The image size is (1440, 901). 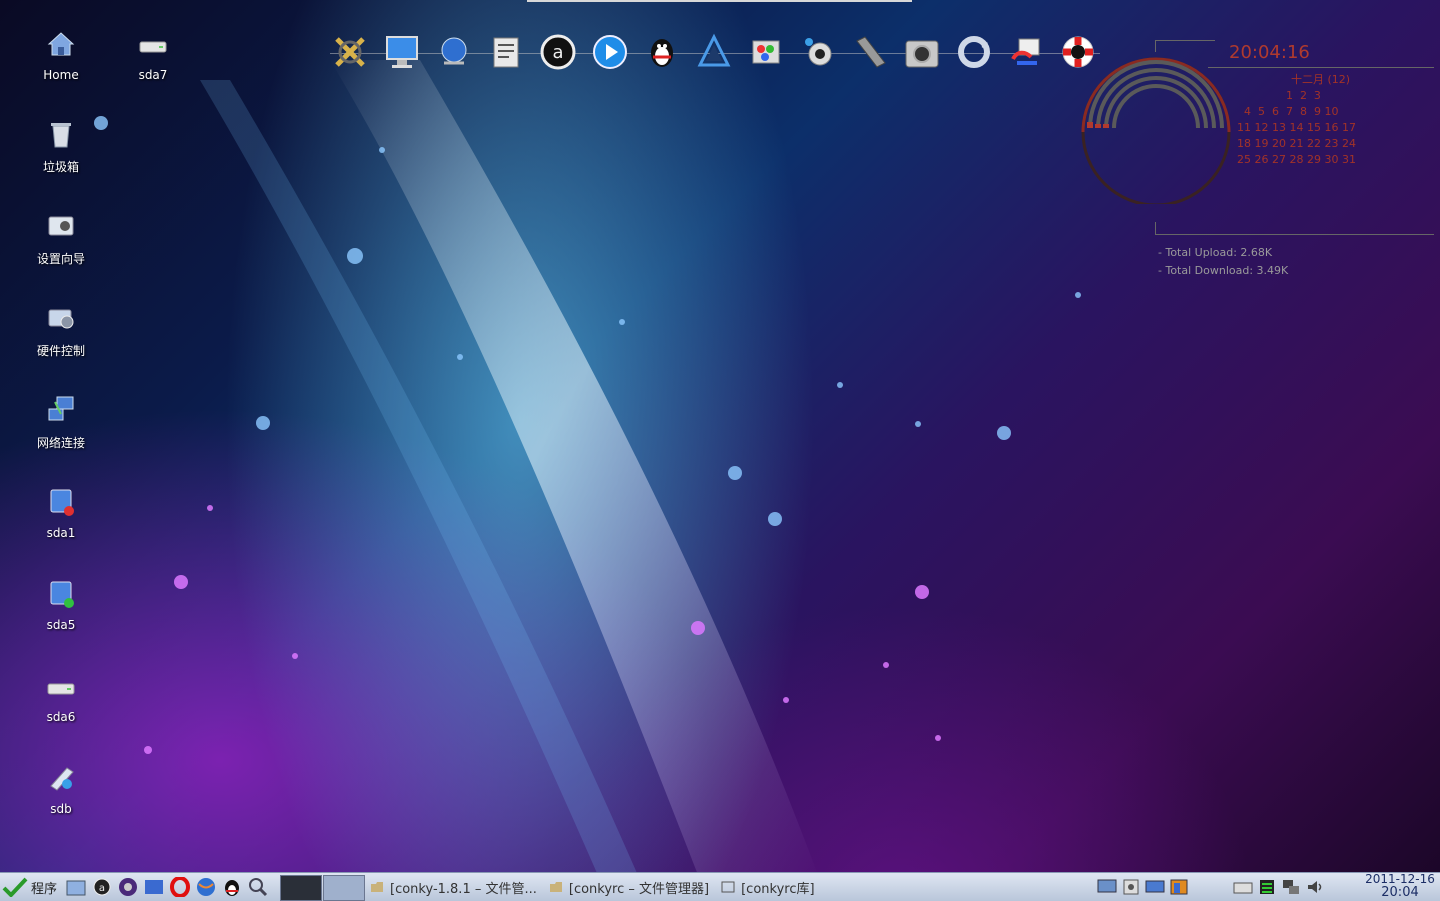 I want to click on desktop-icon-label: sda1, so click(x=61, y=533).